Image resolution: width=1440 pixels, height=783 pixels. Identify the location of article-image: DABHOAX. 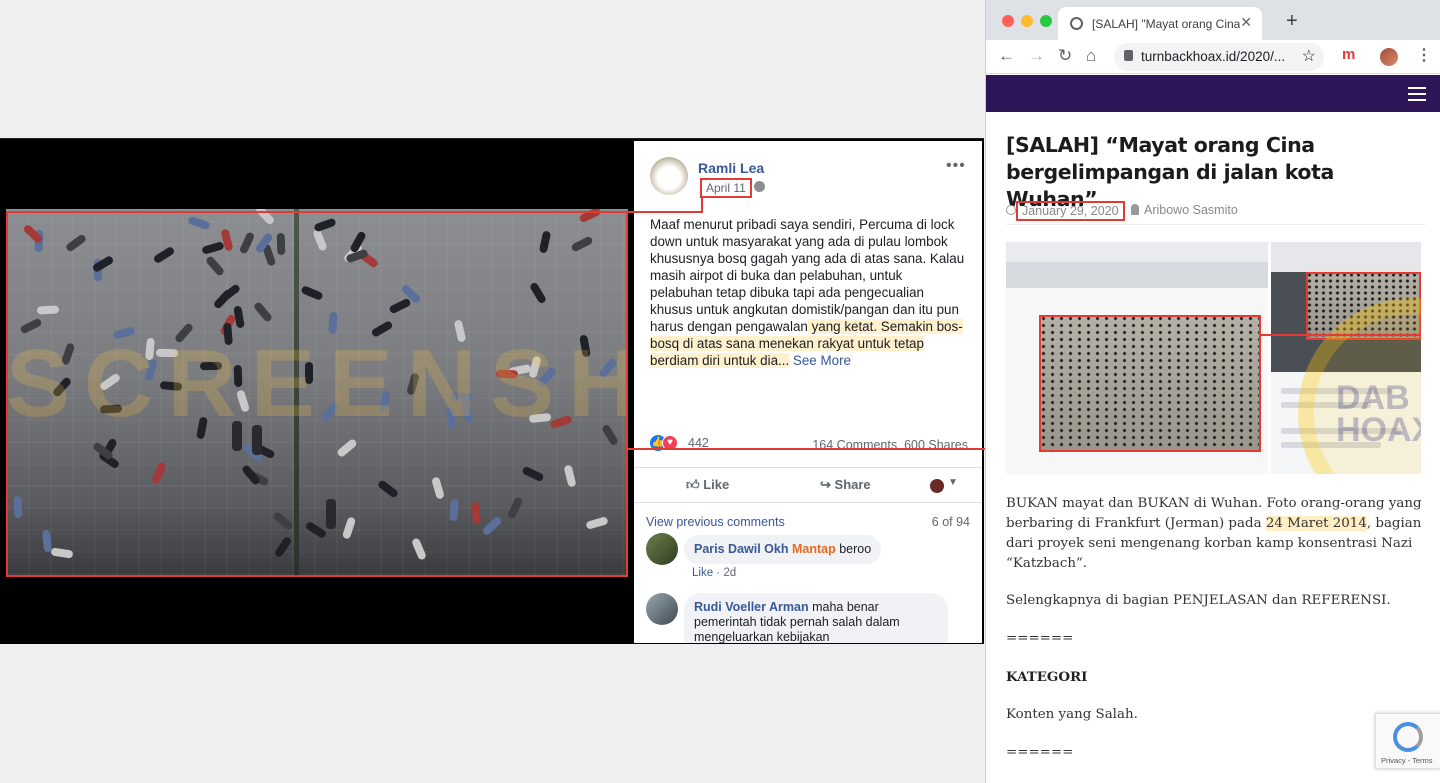
(1213, 358).